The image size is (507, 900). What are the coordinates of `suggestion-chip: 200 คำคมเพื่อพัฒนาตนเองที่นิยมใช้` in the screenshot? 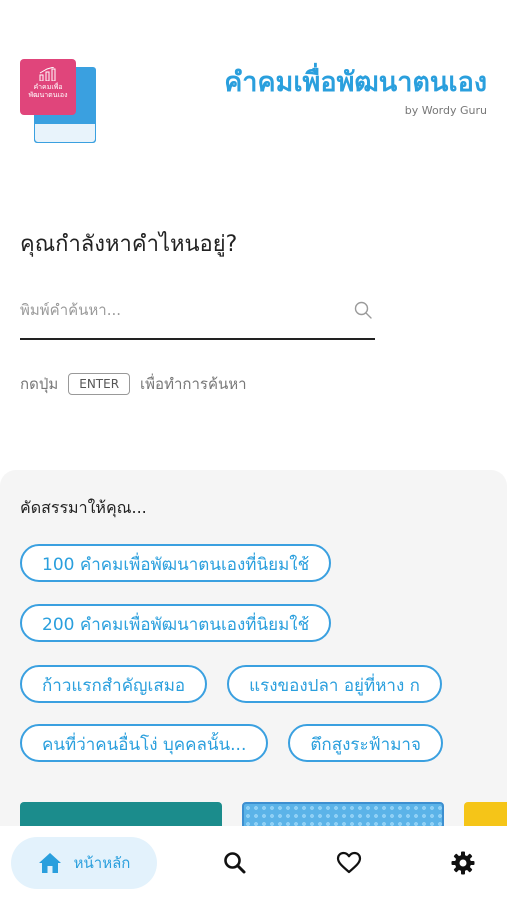 It's located at (176, 623).